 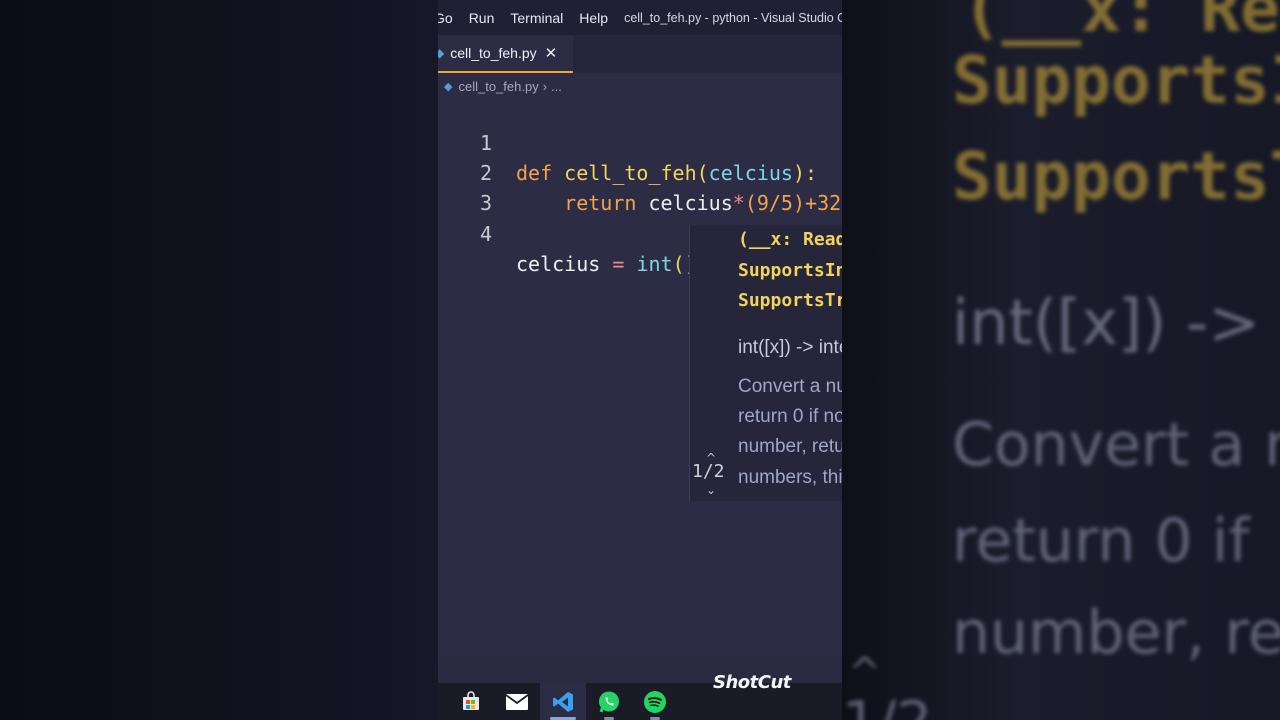 What do you see at coordinates (593, 18) in the screenshot?
I see `menu-help: Help` at bounding box center [593, 18].